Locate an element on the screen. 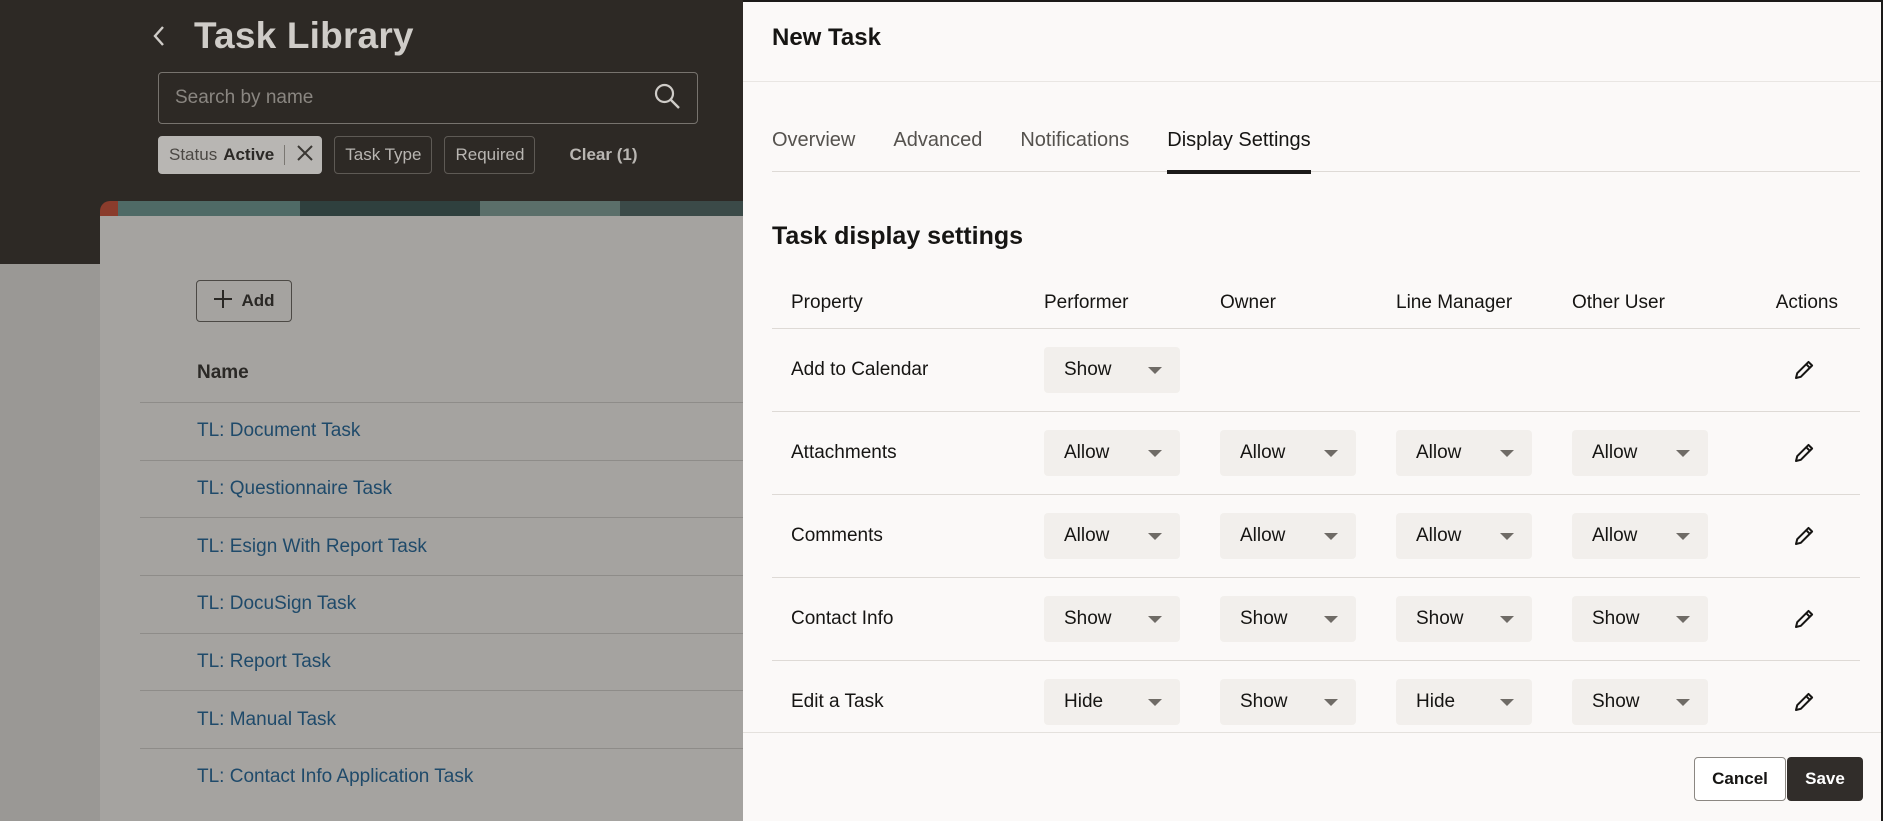 This screenshot has height=821, width=1883. table-row: Edit a Task Hide Show Hide Show is located at coordinates (1316, 696).